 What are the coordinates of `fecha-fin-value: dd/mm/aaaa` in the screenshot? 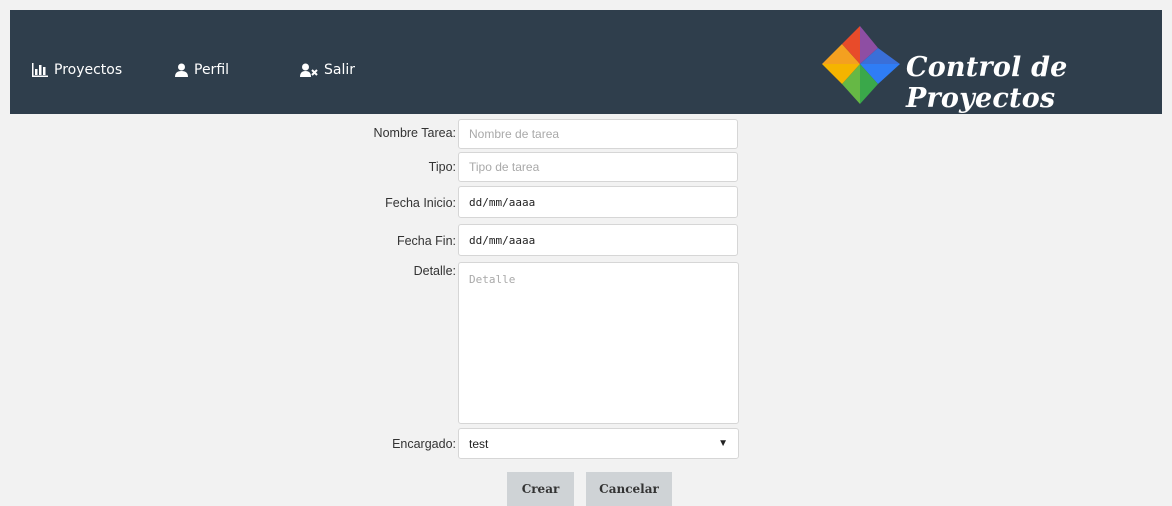 It's located at (502, 240).